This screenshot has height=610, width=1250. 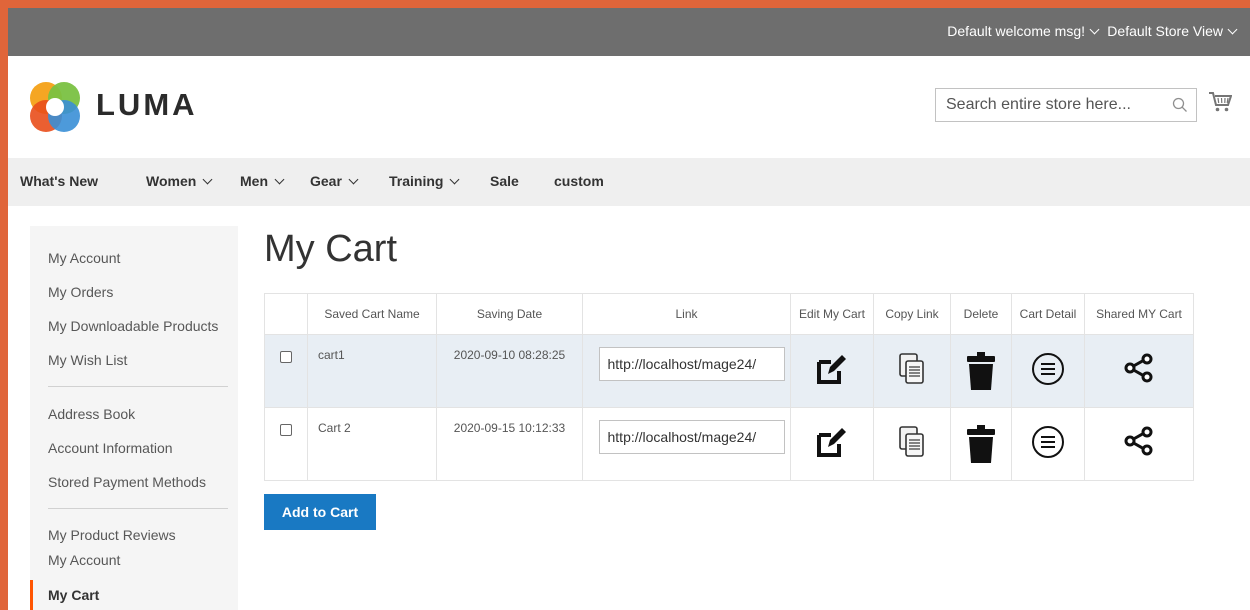 What do you see at coordinates (372, 444) in the screenshot?
I see `cart-name-cell: Cart 2` at bounding box center [372, 444].